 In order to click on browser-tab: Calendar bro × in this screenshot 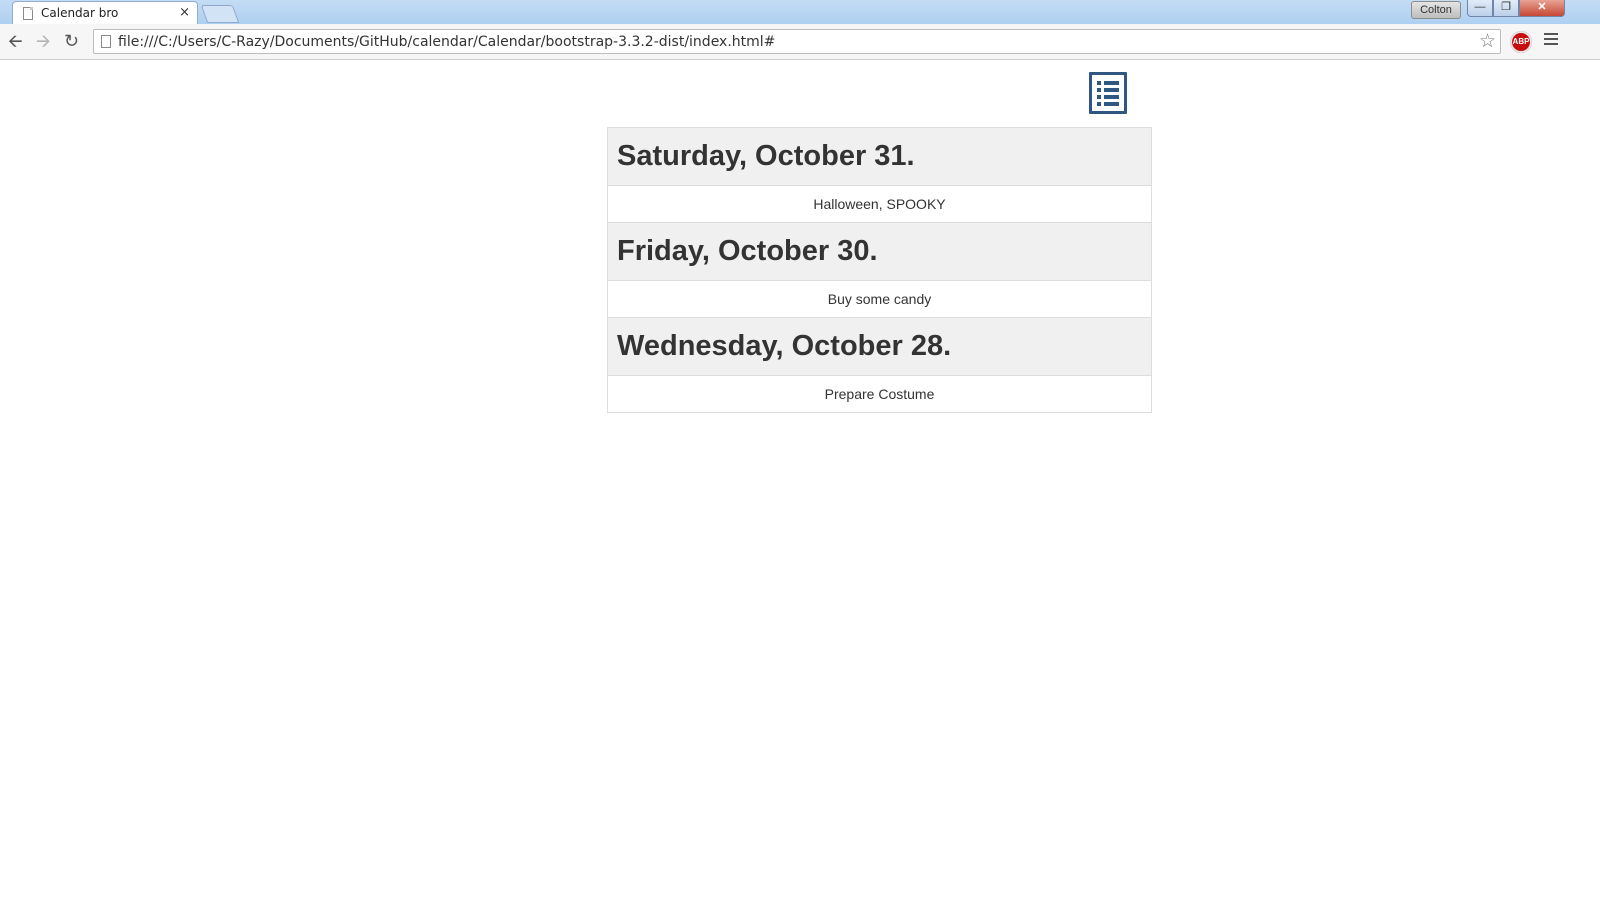, I will do `click(105, 12)`.